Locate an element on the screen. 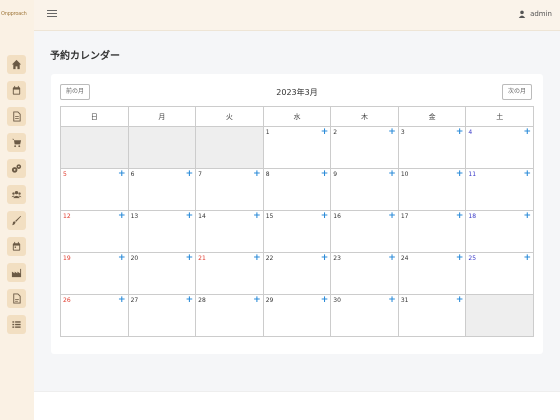 This screenshot has height=420, width=560. day-cell: 23 + is located at coordinates (364, 273).